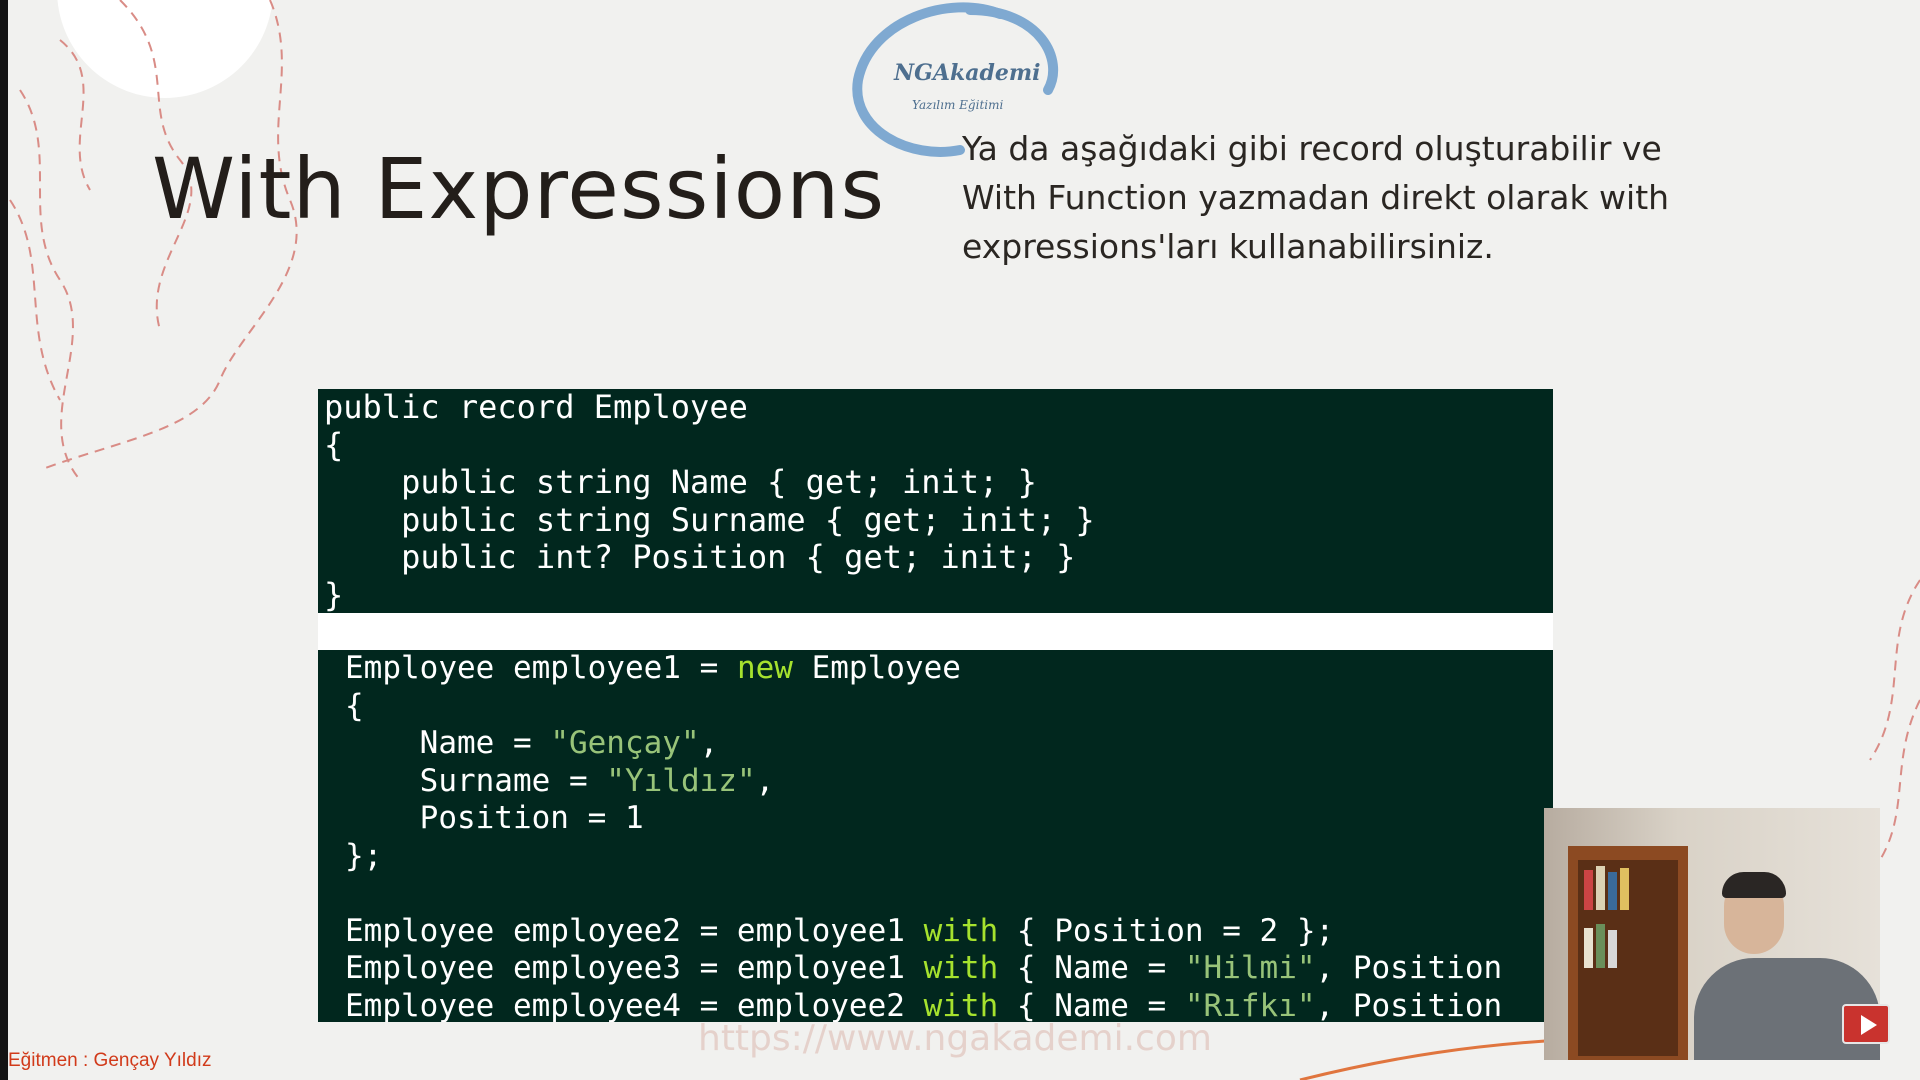 Image resolution: width=1920 pixels, height=1080 pixels. What do you see at coordinates (680, 482) in the screenshot?
I see `code-line: public string Name { get; init; }` at bounding box center [680, 482].